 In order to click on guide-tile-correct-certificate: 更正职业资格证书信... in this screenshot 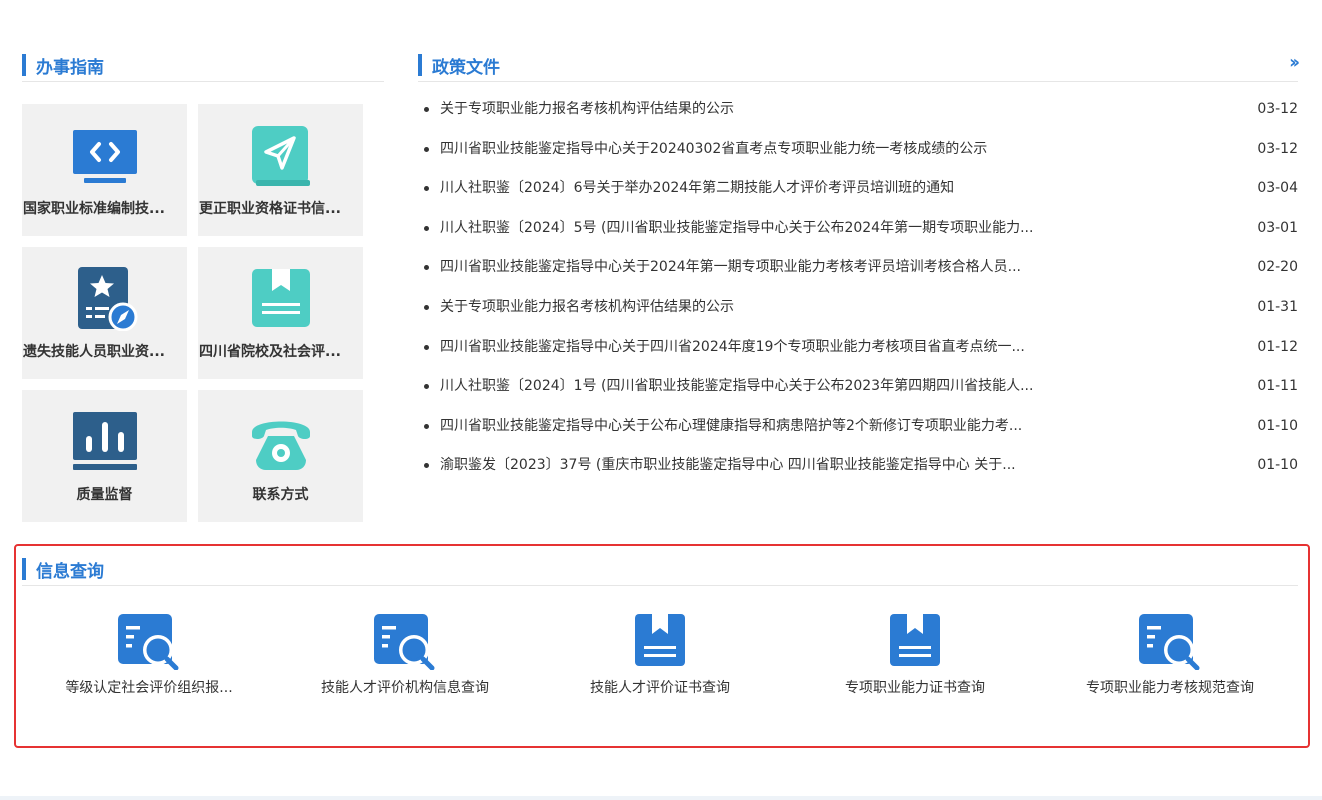, I will do `click(280, 170)`.